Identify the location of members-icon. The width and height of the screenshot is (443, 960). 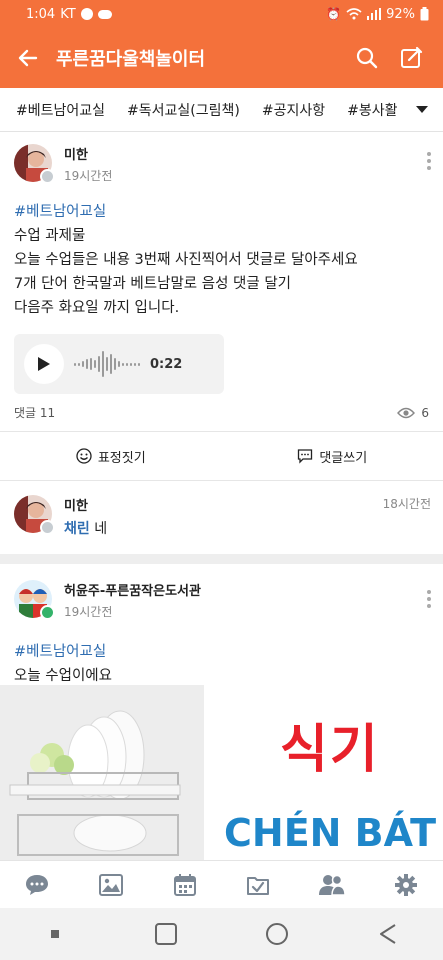
(332, 885).